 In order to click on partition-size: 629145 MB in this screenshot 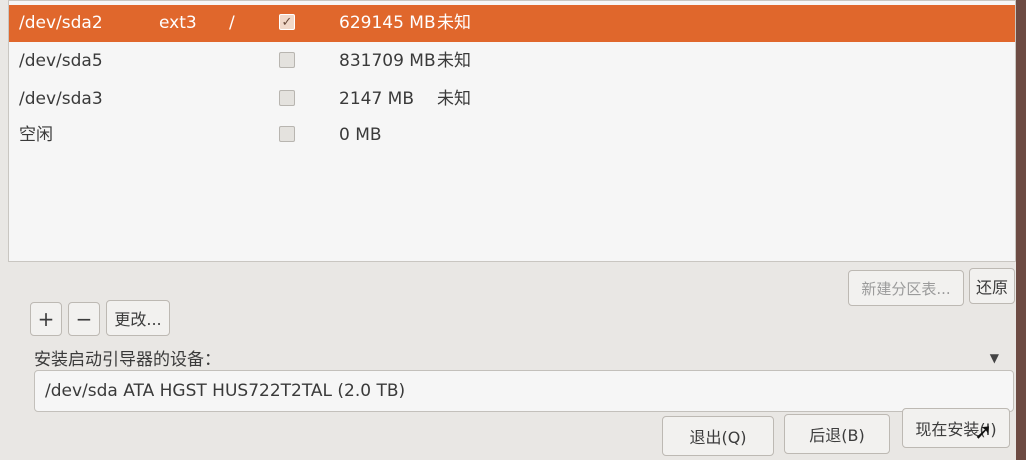, I will do `click(387, 23)`.